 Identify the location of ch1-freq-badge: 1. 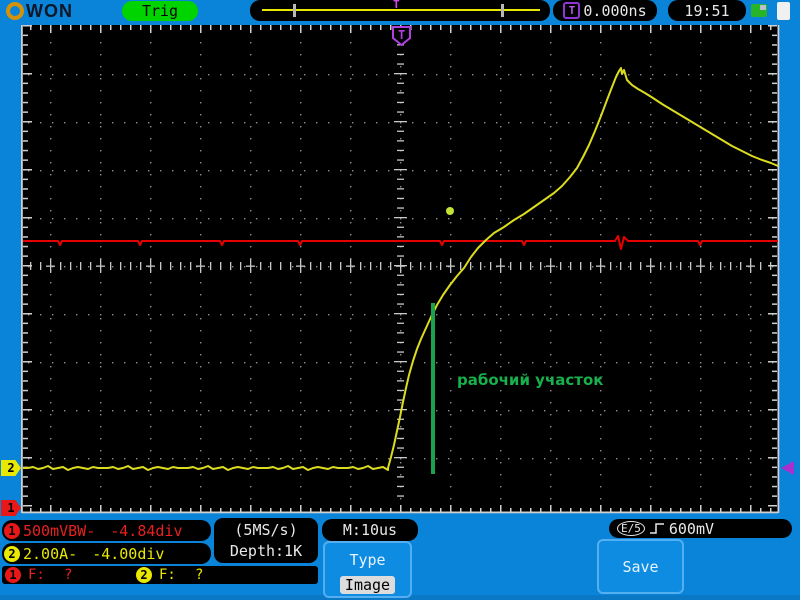
(13, 575).